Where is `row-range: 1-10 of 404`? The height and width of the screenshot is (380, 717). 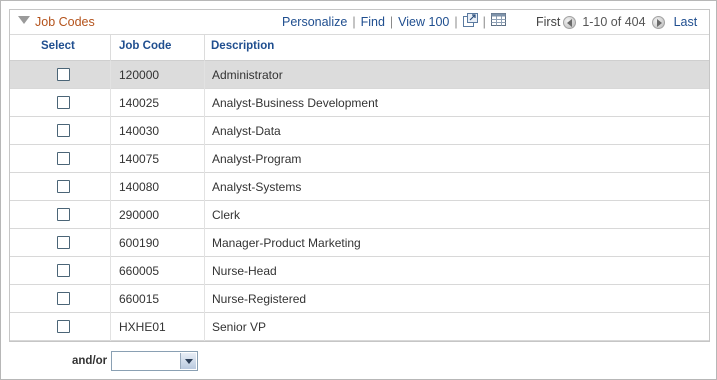
row-range: 1-10 of 404 is located at coordinates (614, 22).